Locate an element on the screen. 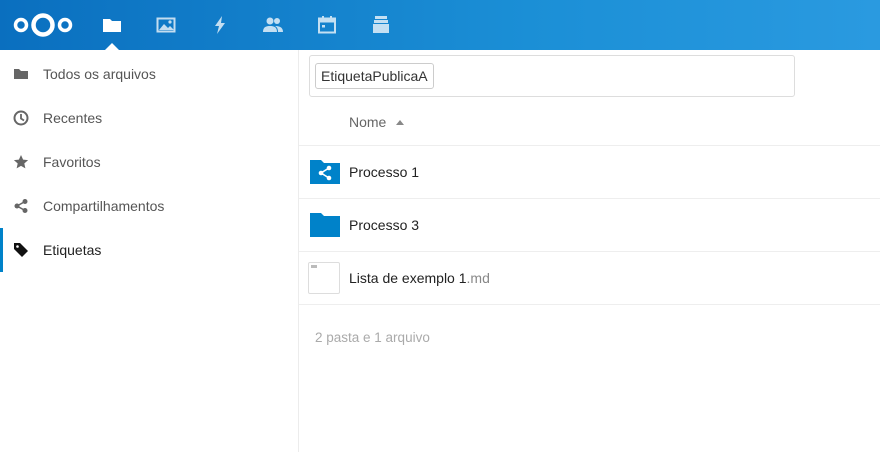  file-row-processo-1: Processo 1 is located at coordinates (589, 172).